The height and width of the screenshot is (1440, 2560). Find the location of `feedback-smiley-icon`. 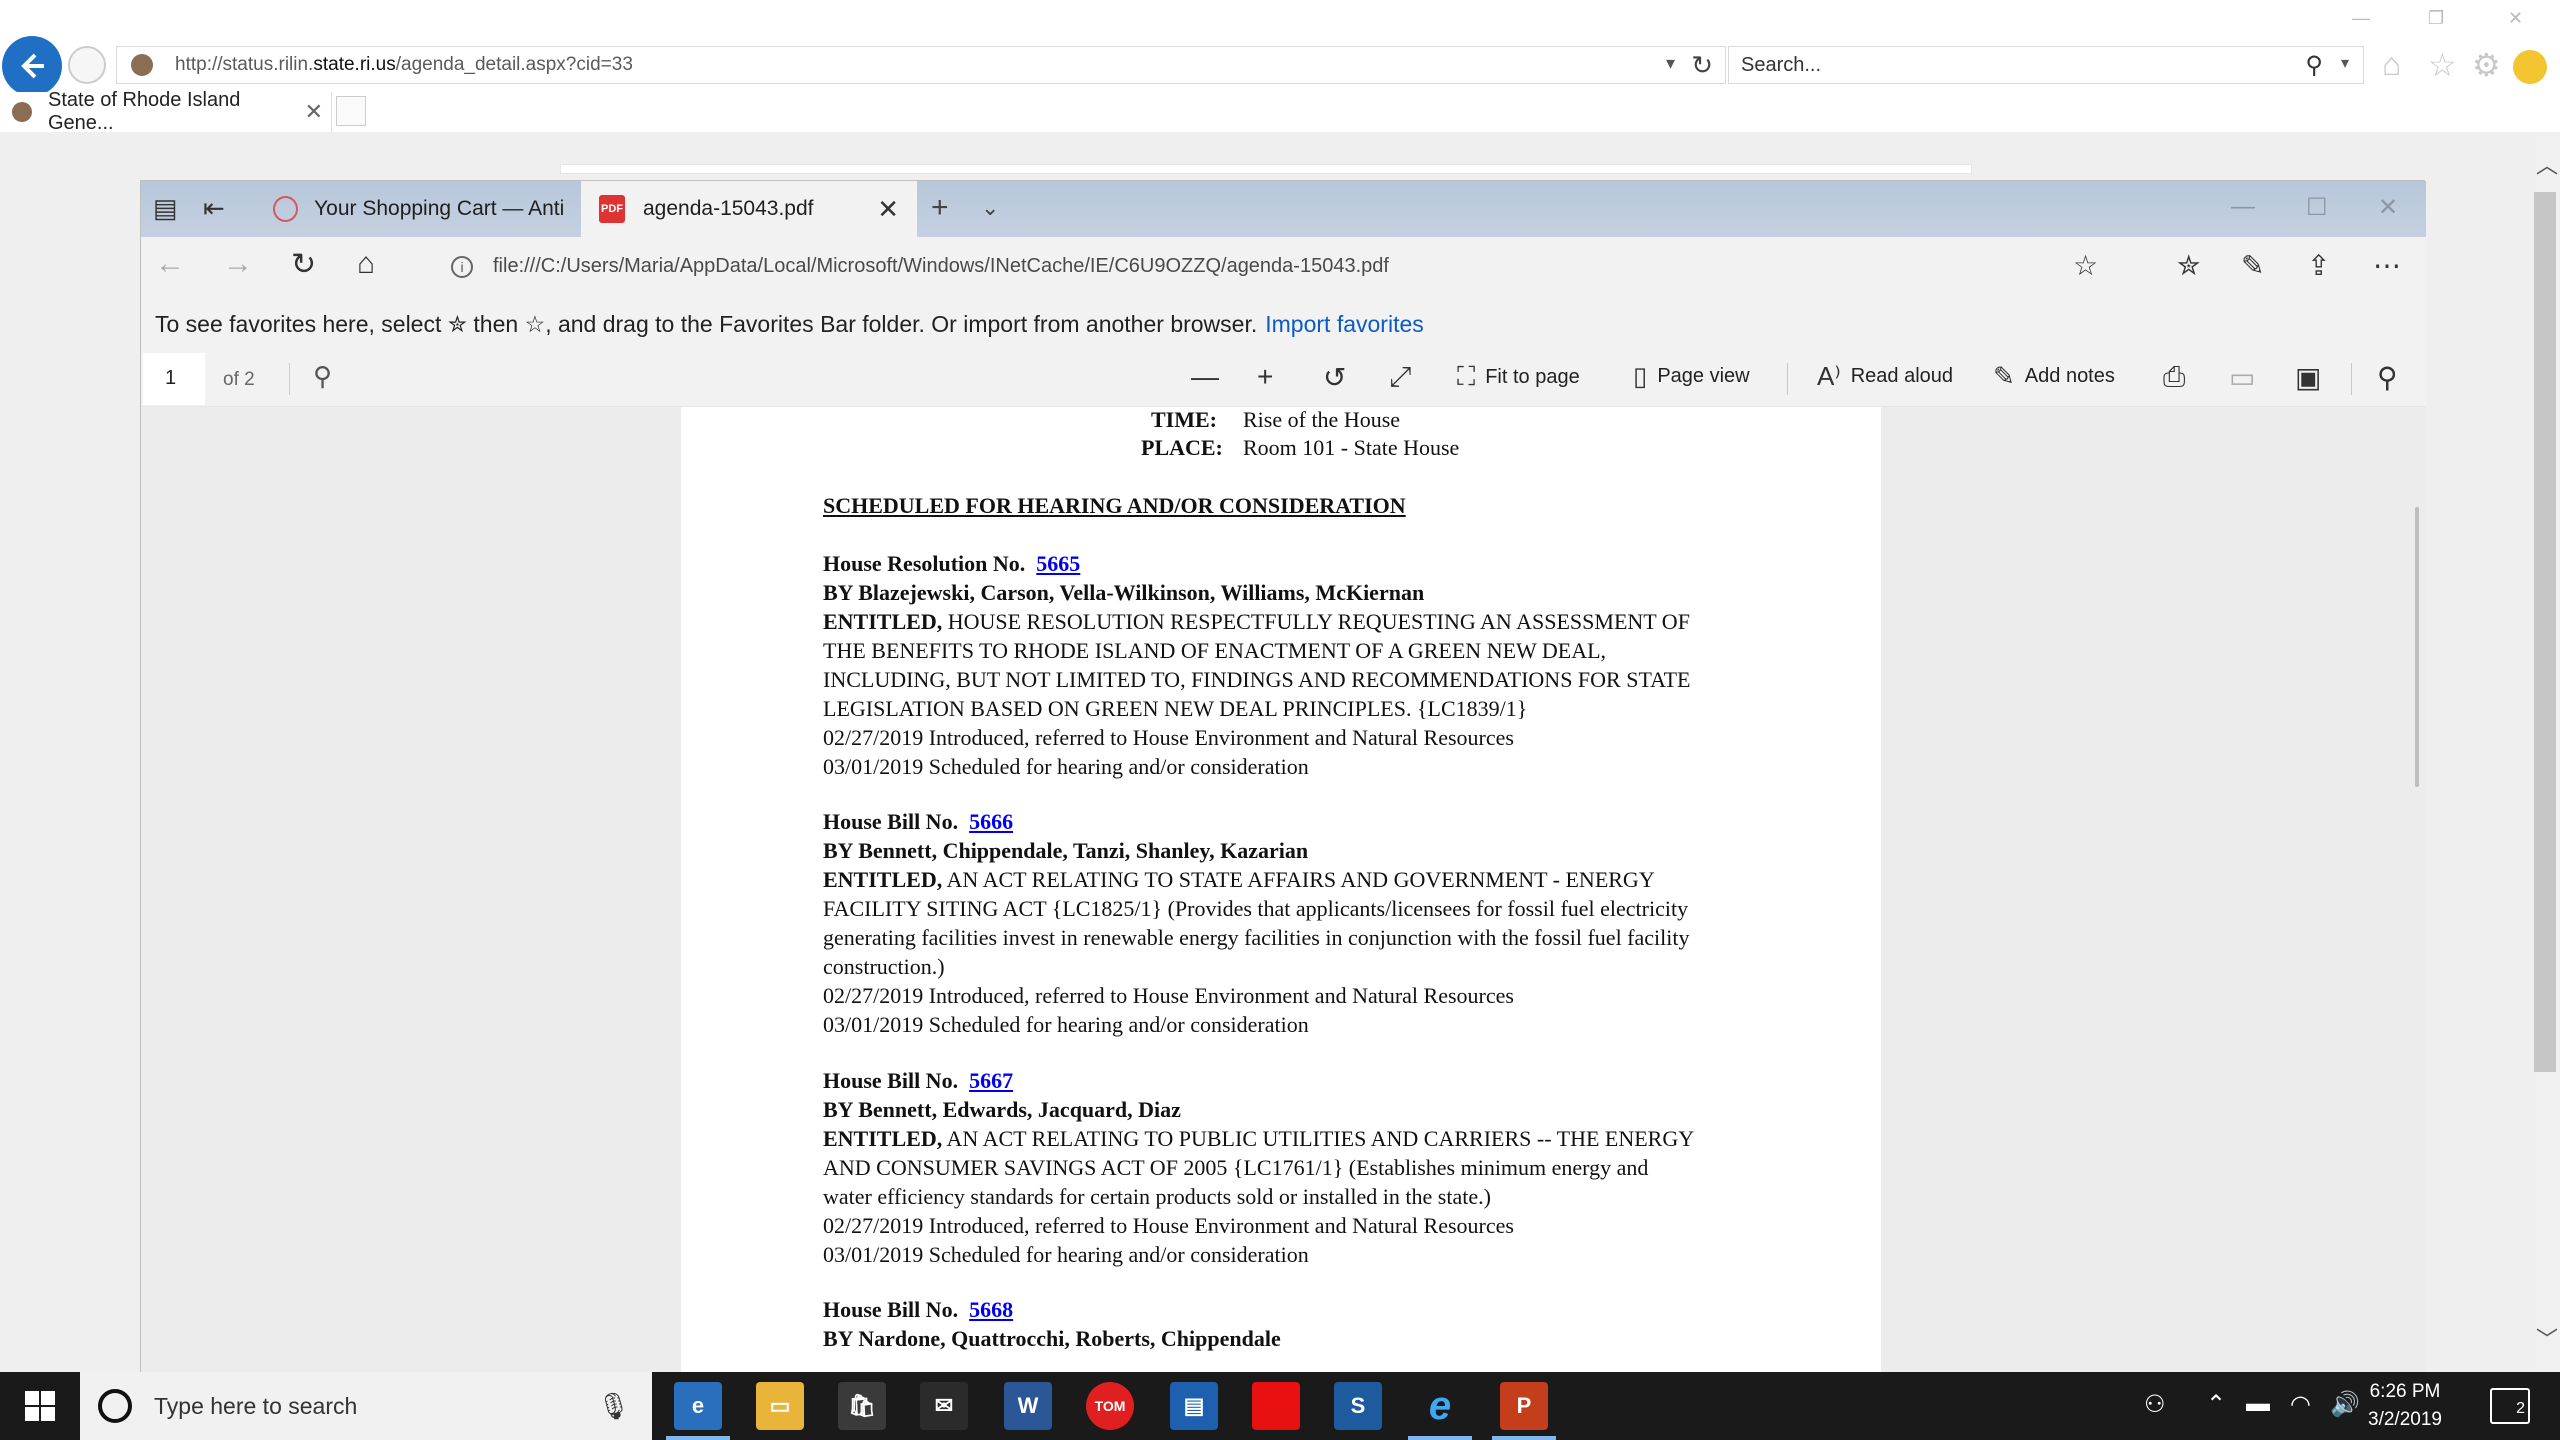

feedback-smiley-icon is located at coordinates (2530, 67).